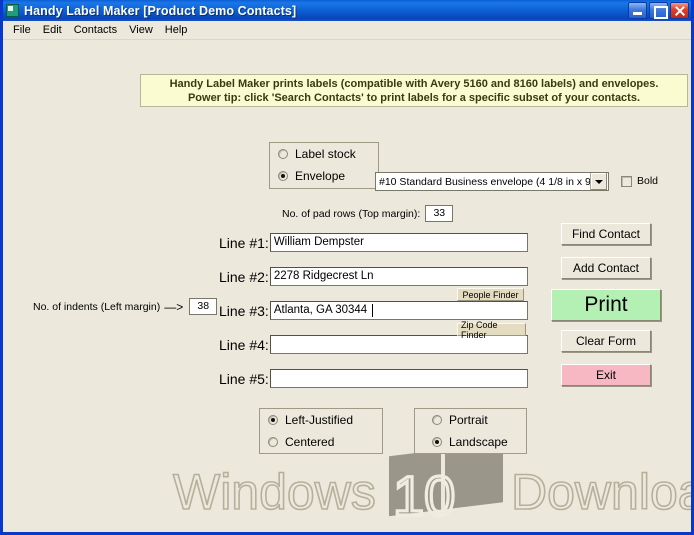 The height and width of the screenshot is (535, 694). What do you see at coordinates (244, 379) in the screenshot?
I see `address-line-5-label: Line #5:` at bounding box center [244, 379].